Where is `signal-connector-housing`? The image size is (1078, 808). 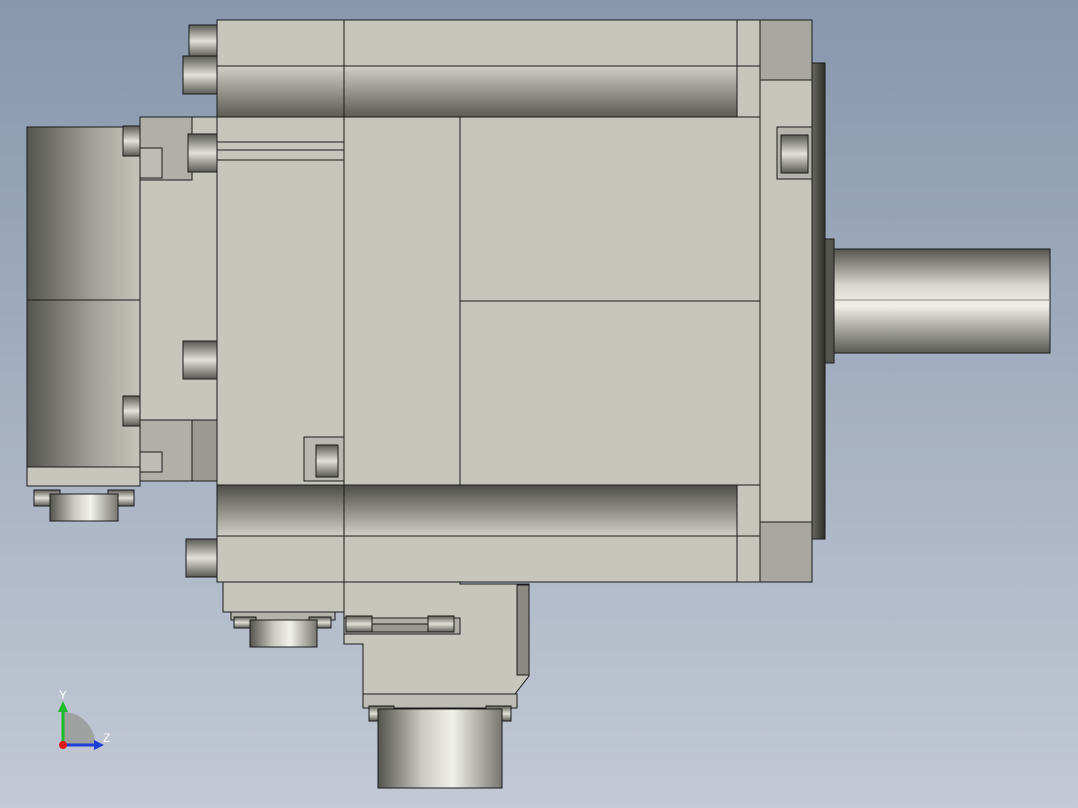 signal-connector-housing is located at coordinates (436, 638).